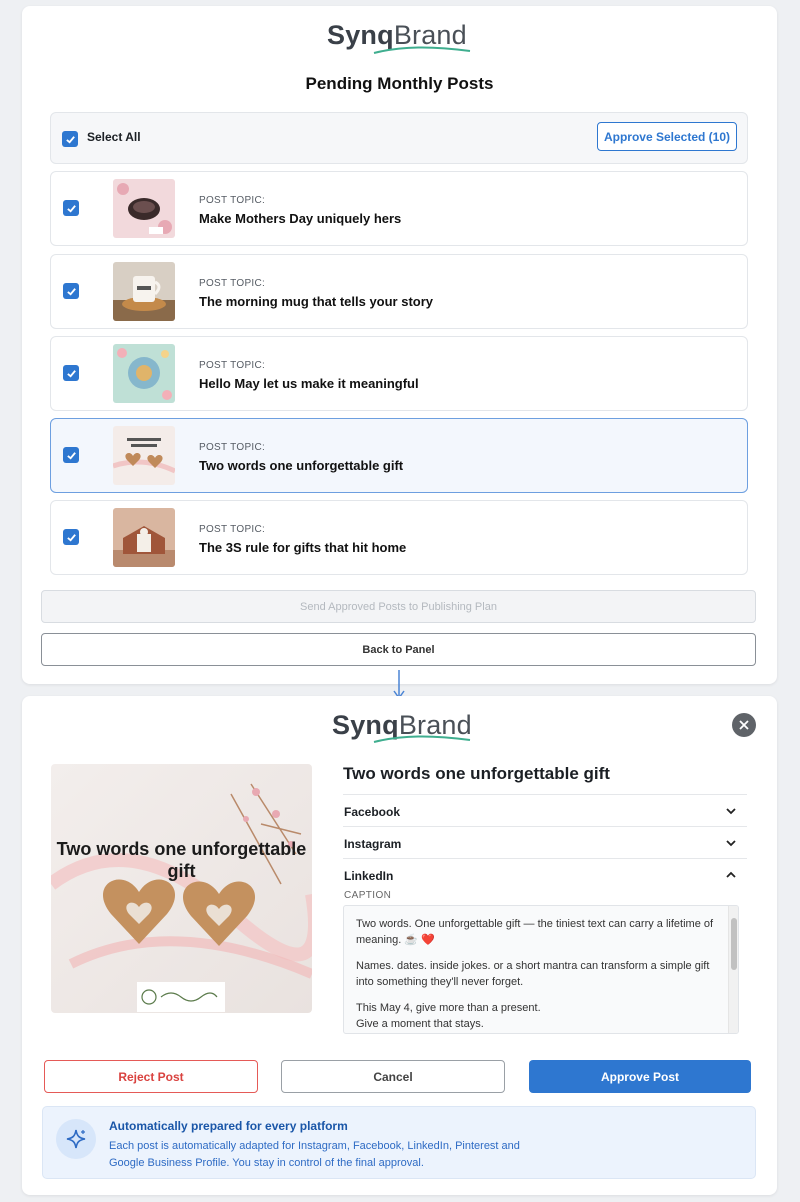  I want to click on post-title: Two words one unforgettable gift, so click(476, 773).